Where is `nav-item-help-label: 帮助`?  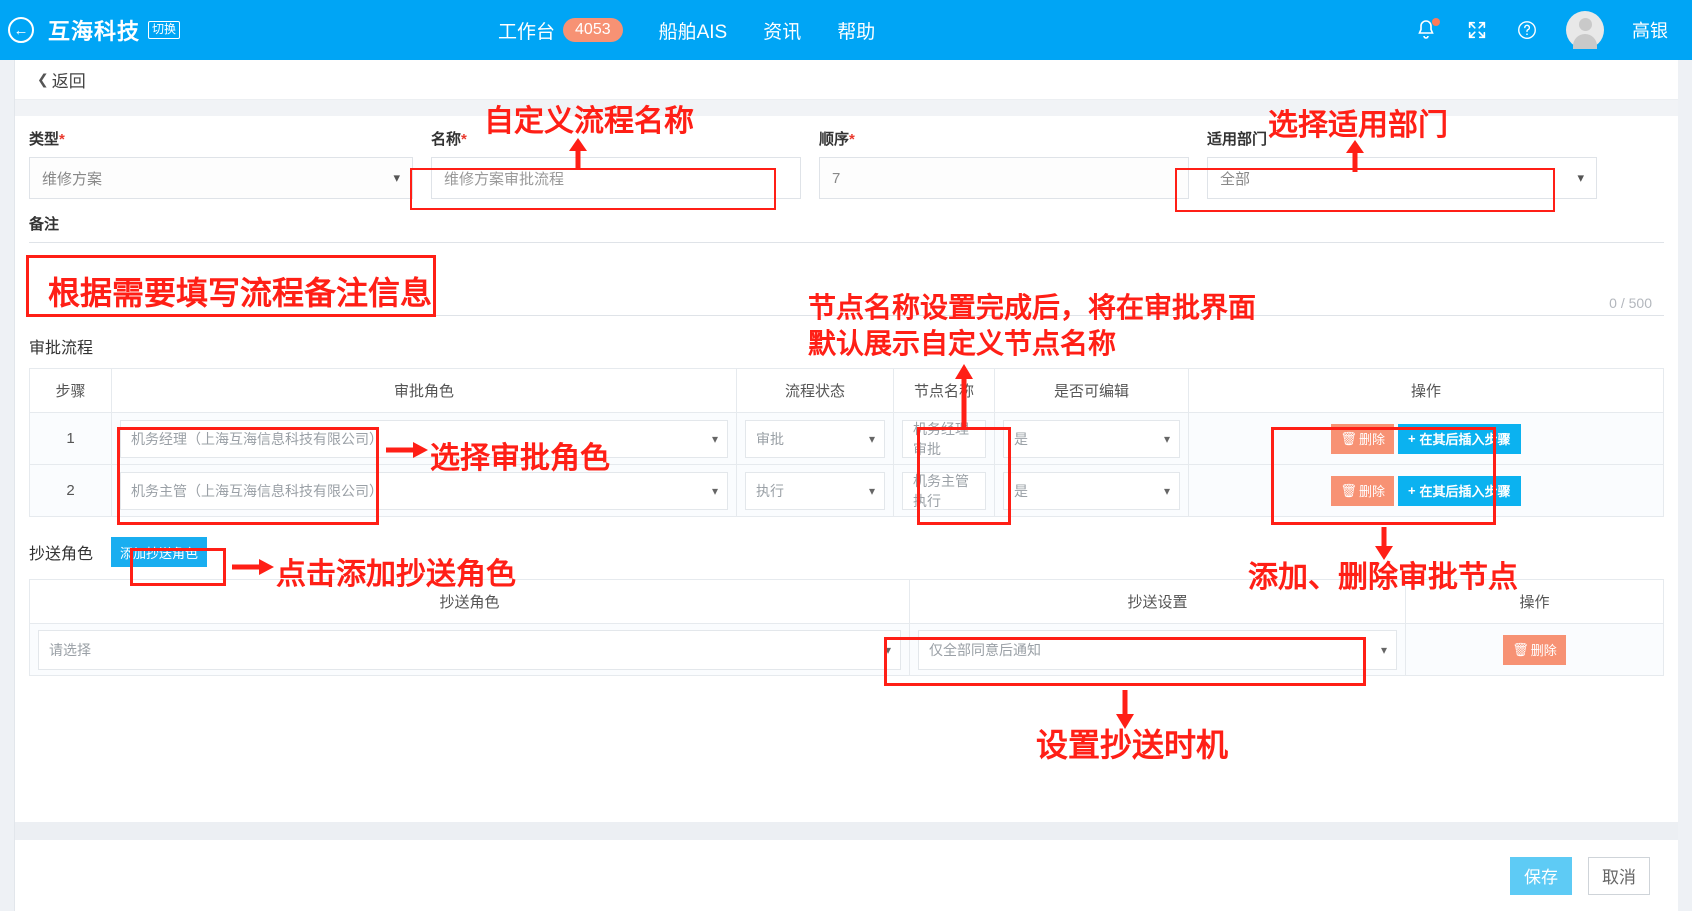
nav-item-help-label: 帮助 is located at coordinates (856, 32).